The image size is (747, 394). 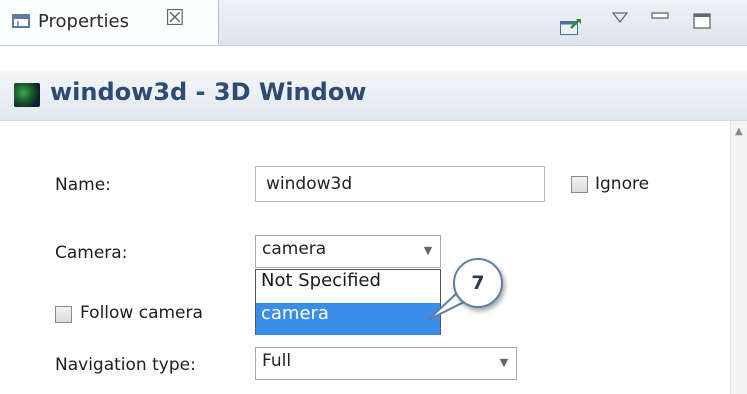 What do you see at coordinates (400, 184) in the screenshot?
I see `name-field: window3d` at bounding box center [400, 184].